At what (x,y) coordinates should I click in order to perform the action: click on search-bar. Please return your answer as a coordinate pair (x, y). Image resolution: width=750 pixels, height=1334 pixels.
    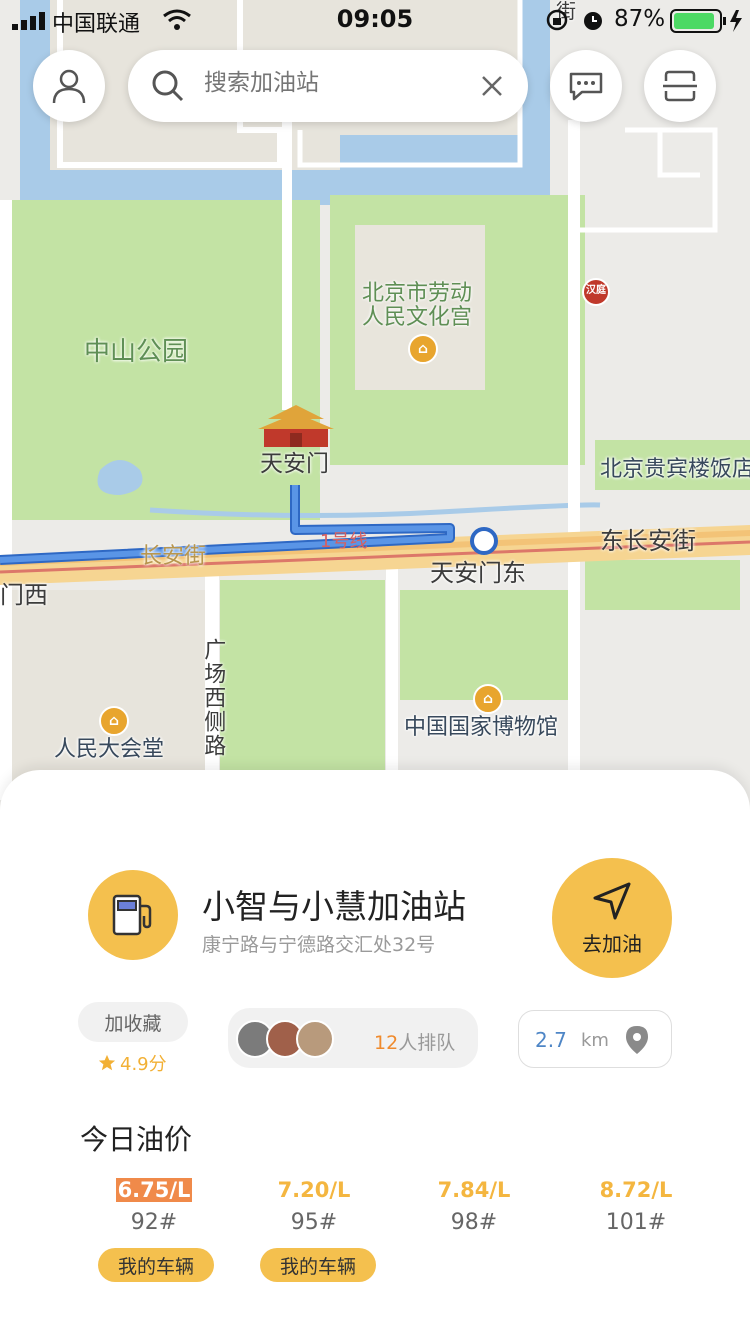
    Looking at the image, I should click on (328, 86).